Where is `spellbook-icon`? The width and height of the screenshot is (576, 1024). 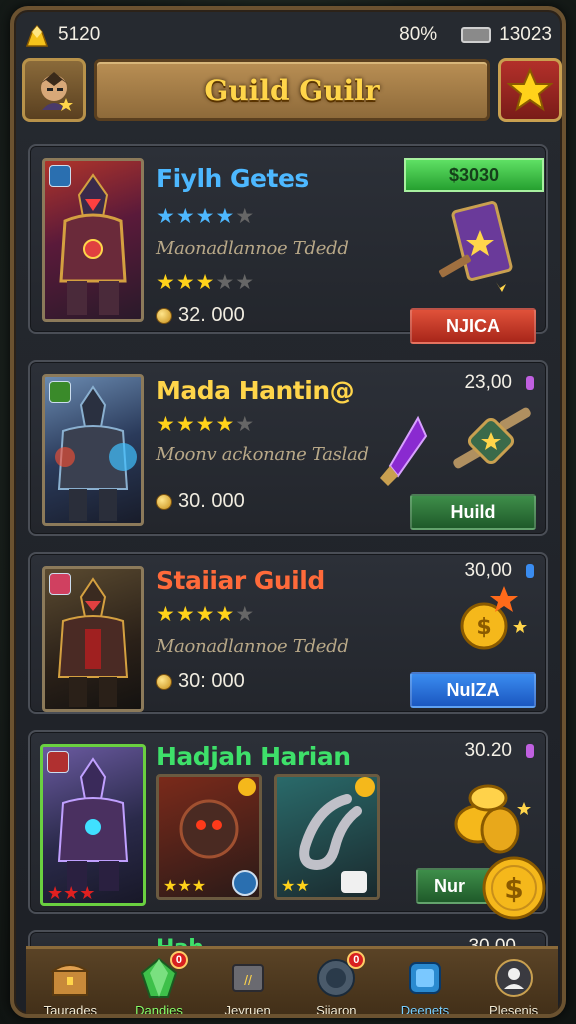
spellbook-icon is located at coordinates (476, 246).